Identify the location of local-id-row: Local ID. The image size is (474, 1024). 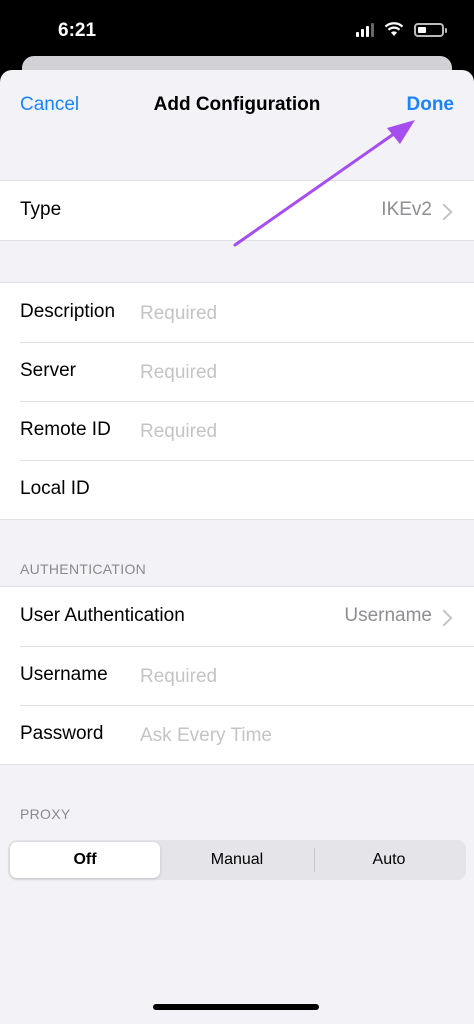
(237, 489).